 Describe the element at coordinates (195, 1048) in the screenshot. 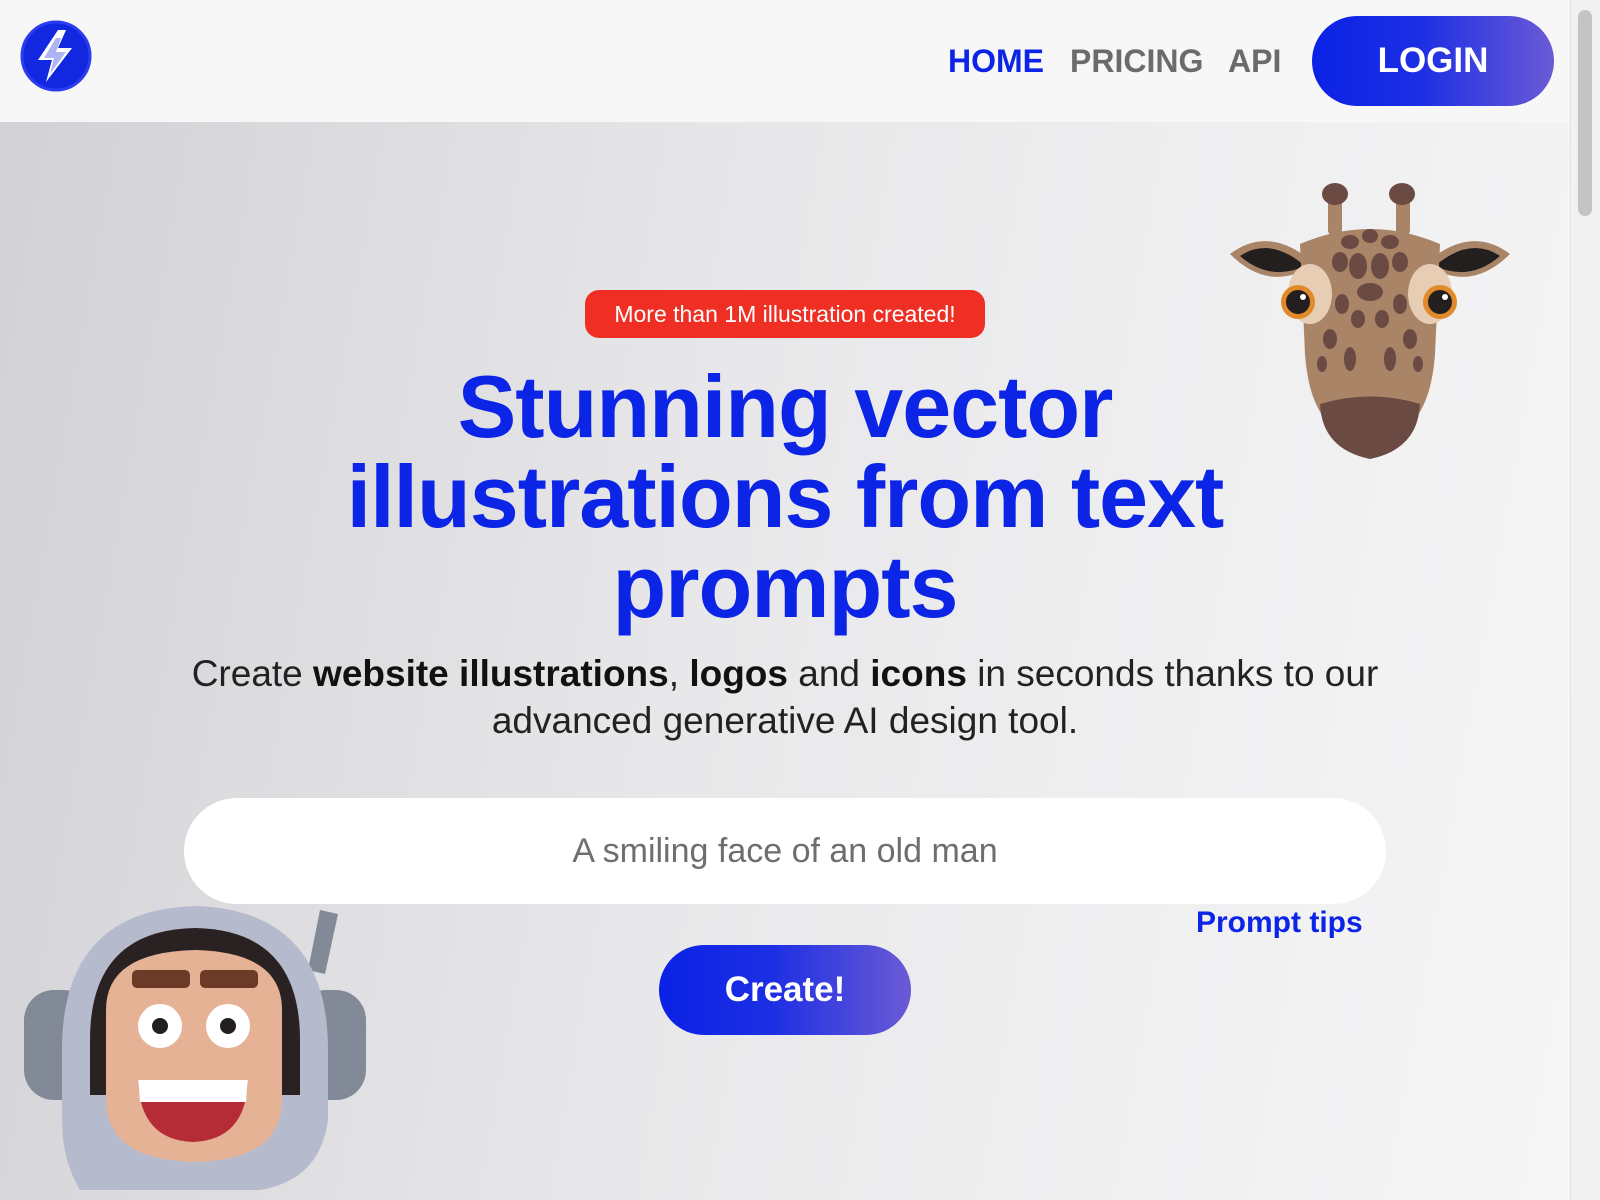

I see `astronaut-illustration` at that location.